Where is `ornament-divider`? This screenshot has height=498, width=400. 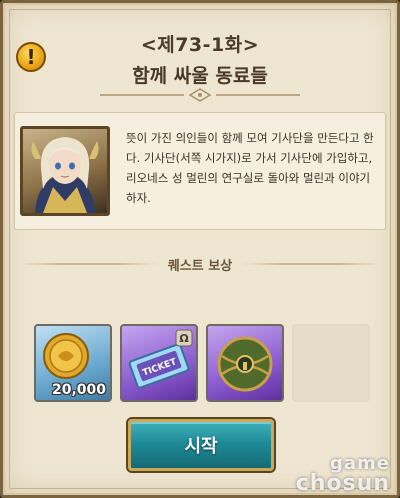 ornament-divider is located at coordinates (200, 95).